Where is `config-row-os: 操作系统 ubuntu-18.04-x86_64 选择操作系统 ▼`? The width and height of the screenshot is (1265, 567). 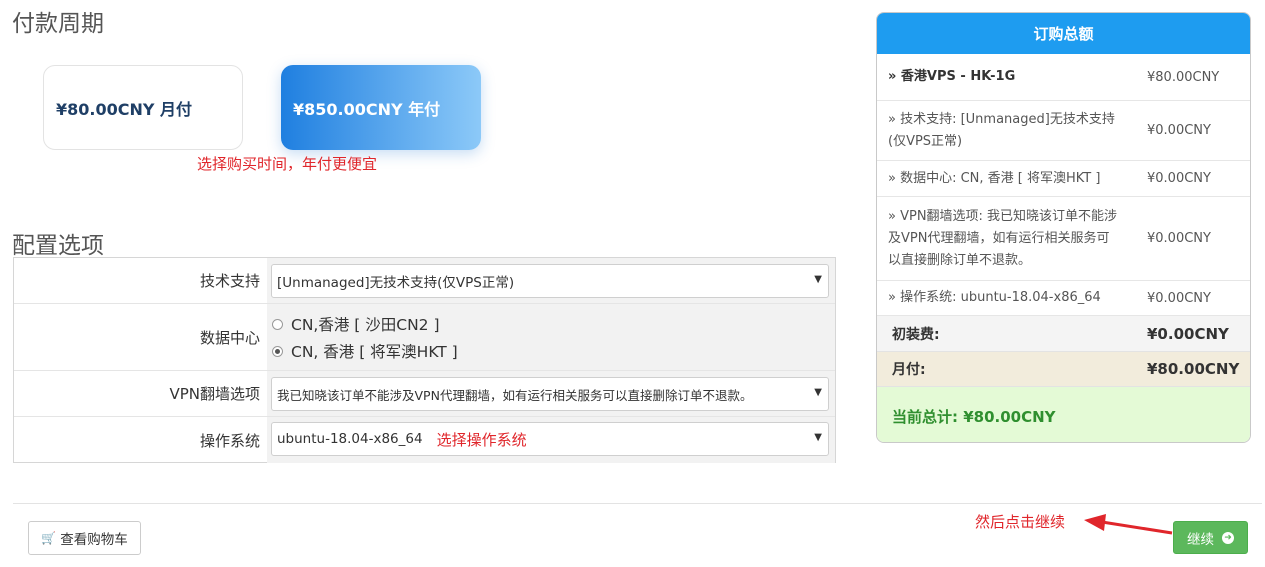 config-row-os: 操作系统 ubuntu-18.04-x86_64 选择操作系统 ▼ is located at coordinates (424, 440).